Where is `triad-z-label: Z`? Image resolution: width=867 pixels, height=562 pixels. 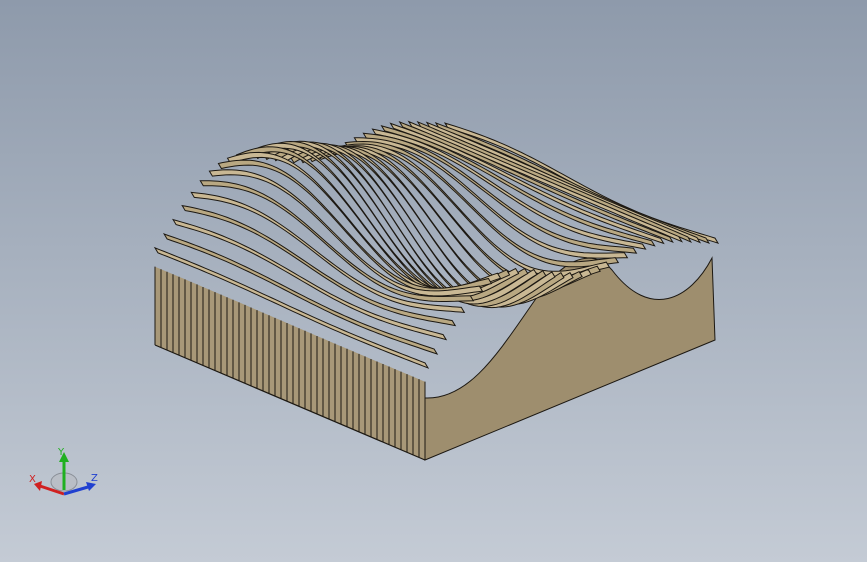
triad-z-label: Z is located at coordinates (94, 478).